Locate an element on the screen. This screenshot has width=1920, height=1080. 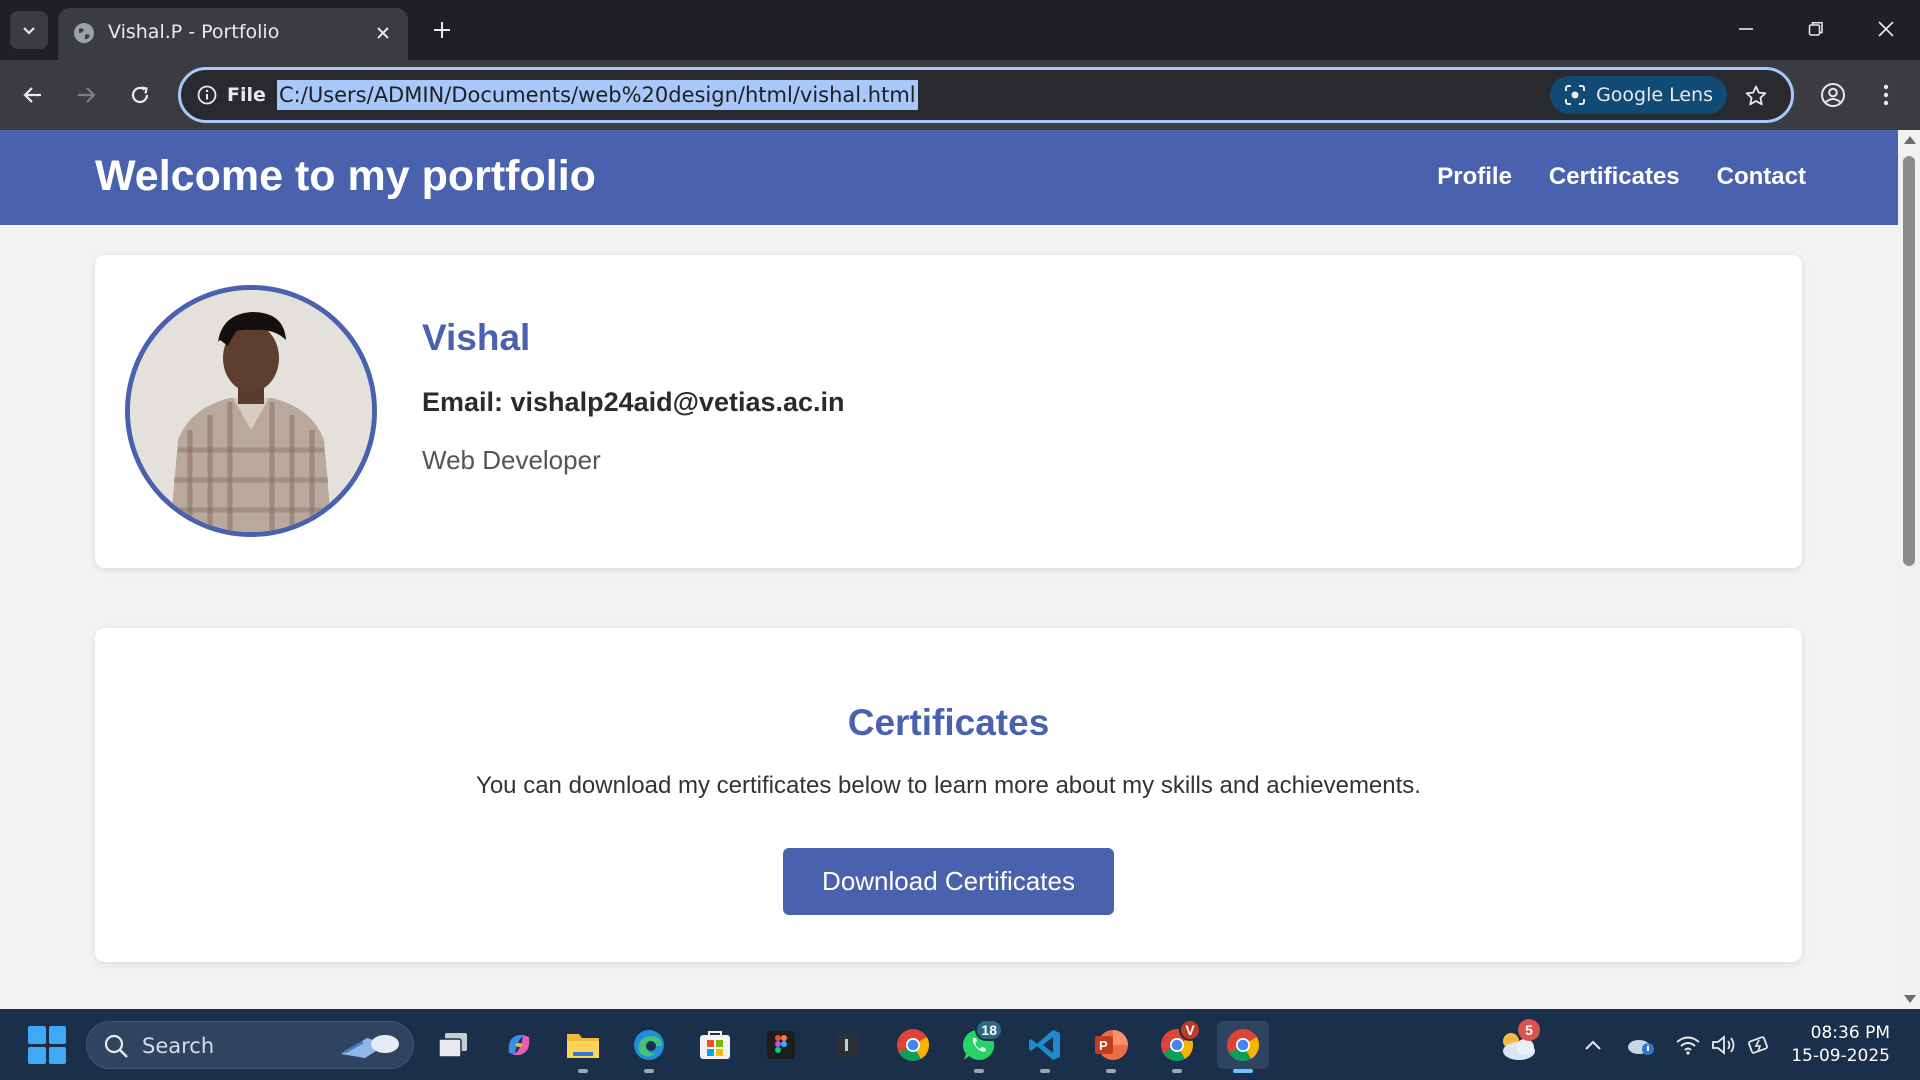
store-icon is located at coordinates (715, 1045).